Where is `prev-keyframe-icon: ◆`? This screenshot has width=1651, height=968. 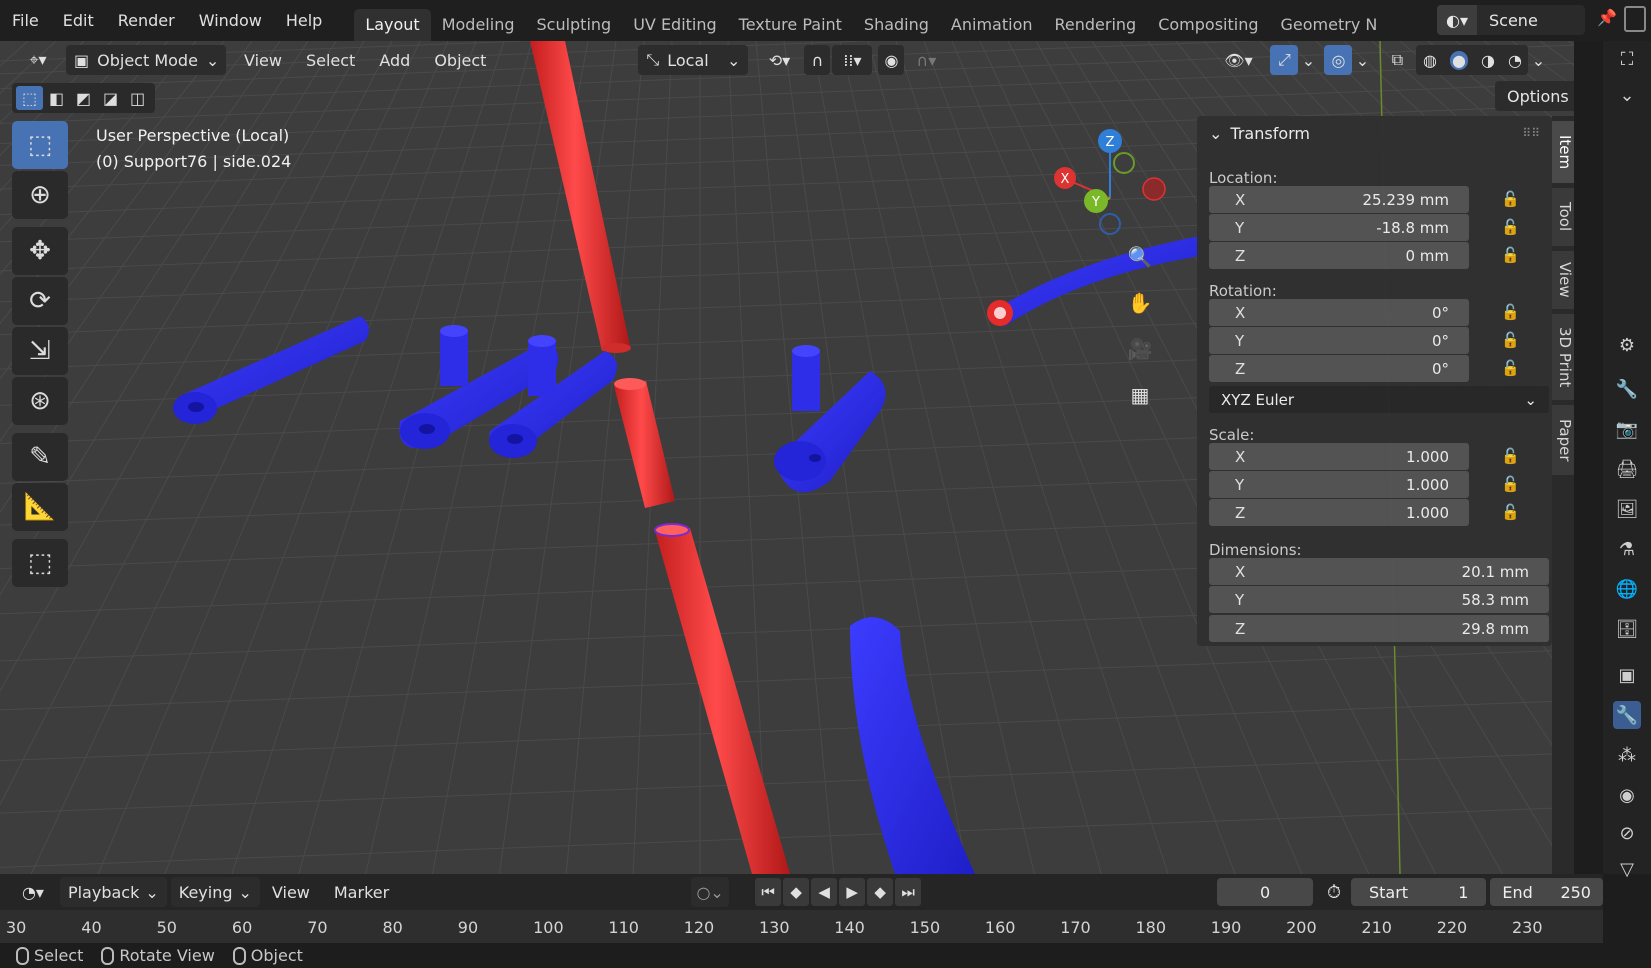 prev-keyframe-icon: ◆ is located at coordinates (796, 892).